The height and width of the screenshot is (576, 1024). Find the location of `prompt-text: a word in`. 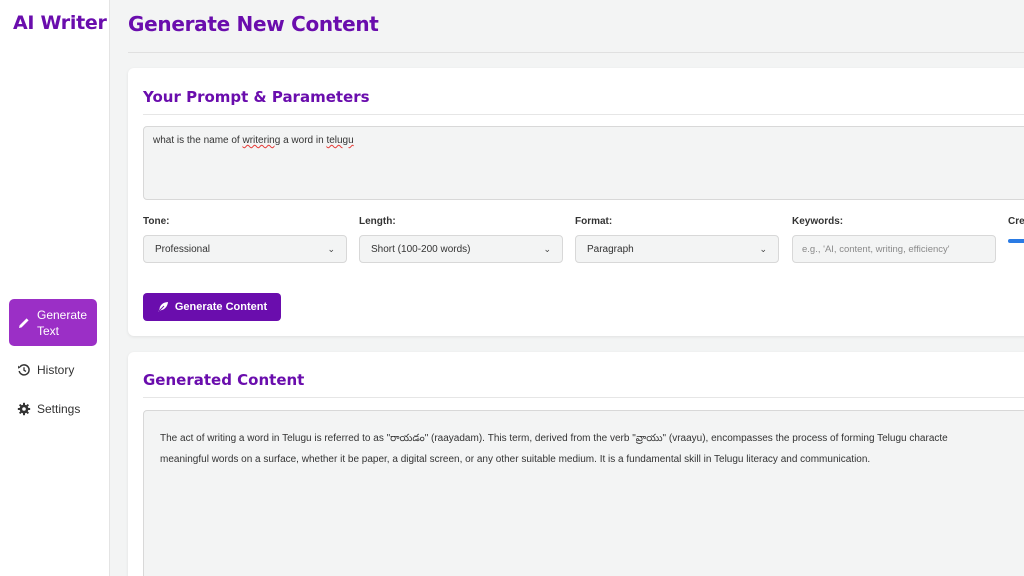

prompt-text: a word in is located at coordinates (303, 140).